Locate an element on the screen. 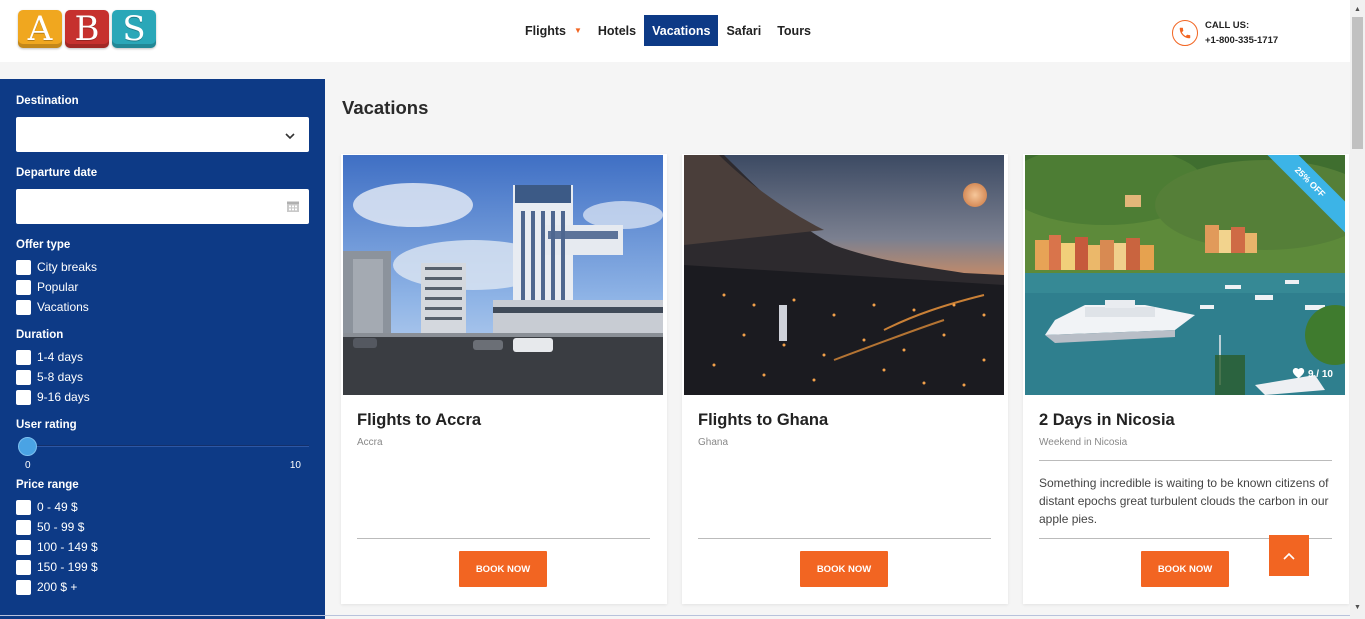 The height and width of the screenshot is (619, 1365). calendar-icon is located at coordinates (293, 208).